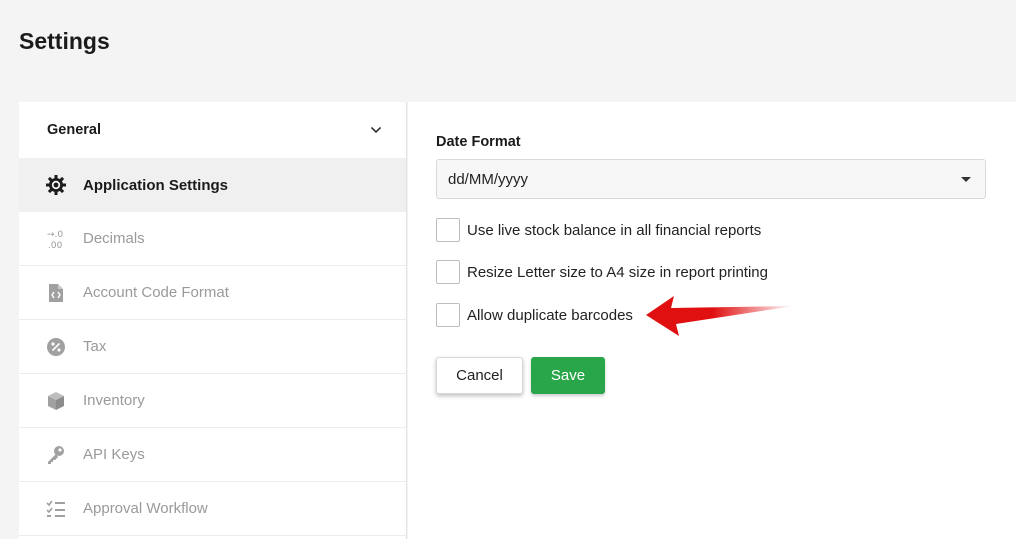 This screenshot has height=539, width=1016. What do you see at coordinates (56, 509) in the screenshot?
I see `checklist-icon` at bounding box center [56, 509].